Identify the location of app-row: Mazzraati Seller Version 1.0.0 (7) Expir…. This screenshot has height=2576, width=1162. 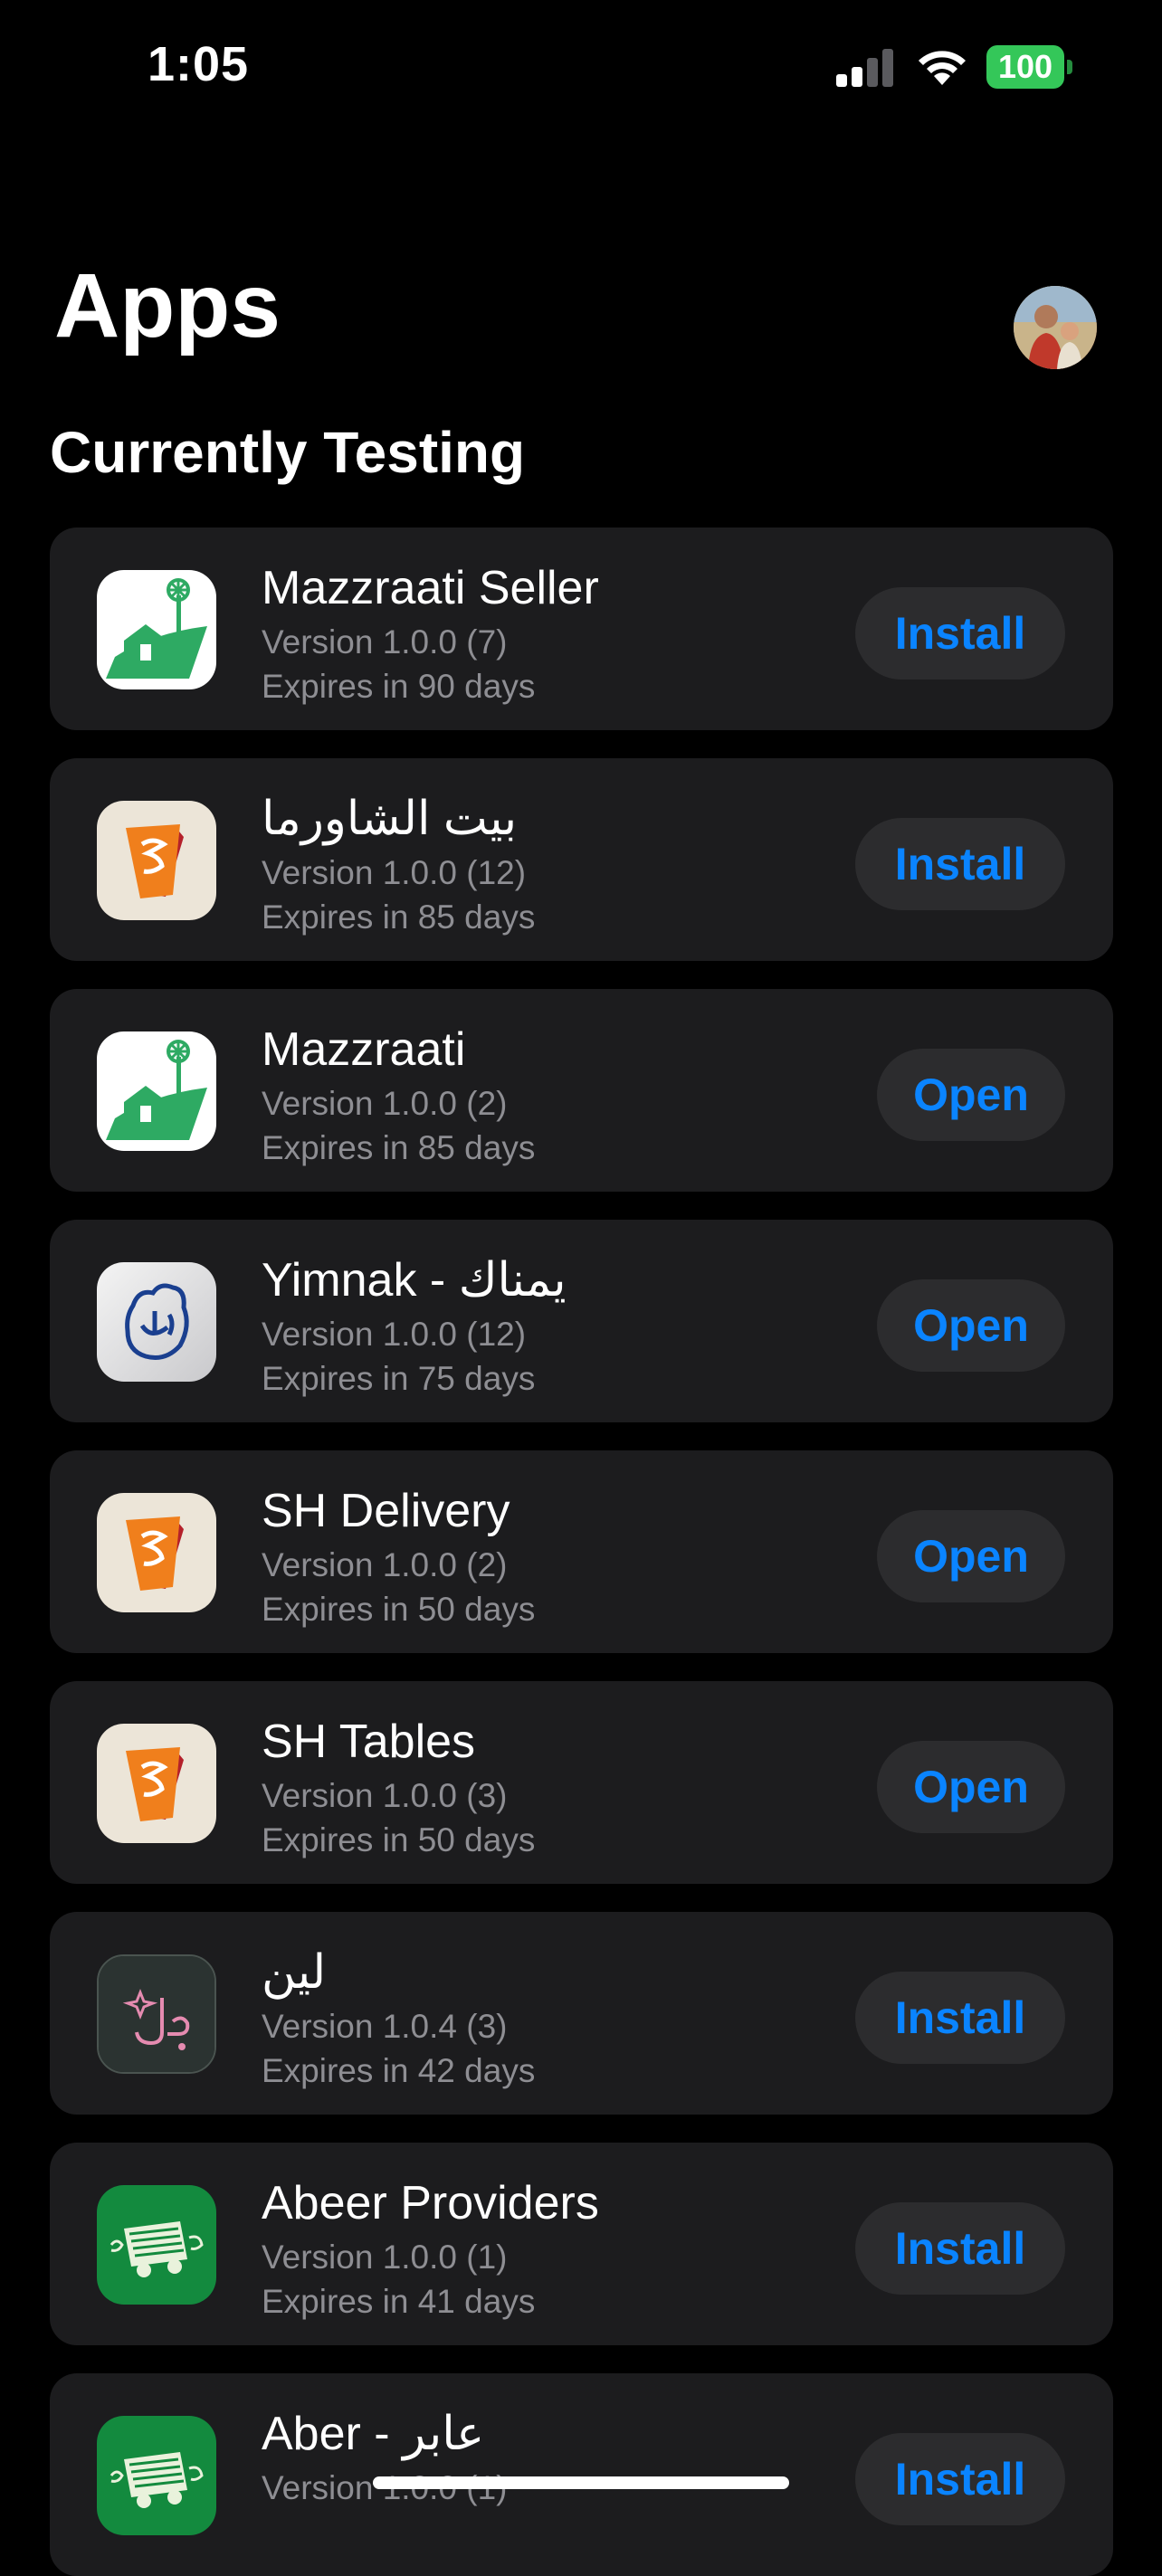
(582, 629).